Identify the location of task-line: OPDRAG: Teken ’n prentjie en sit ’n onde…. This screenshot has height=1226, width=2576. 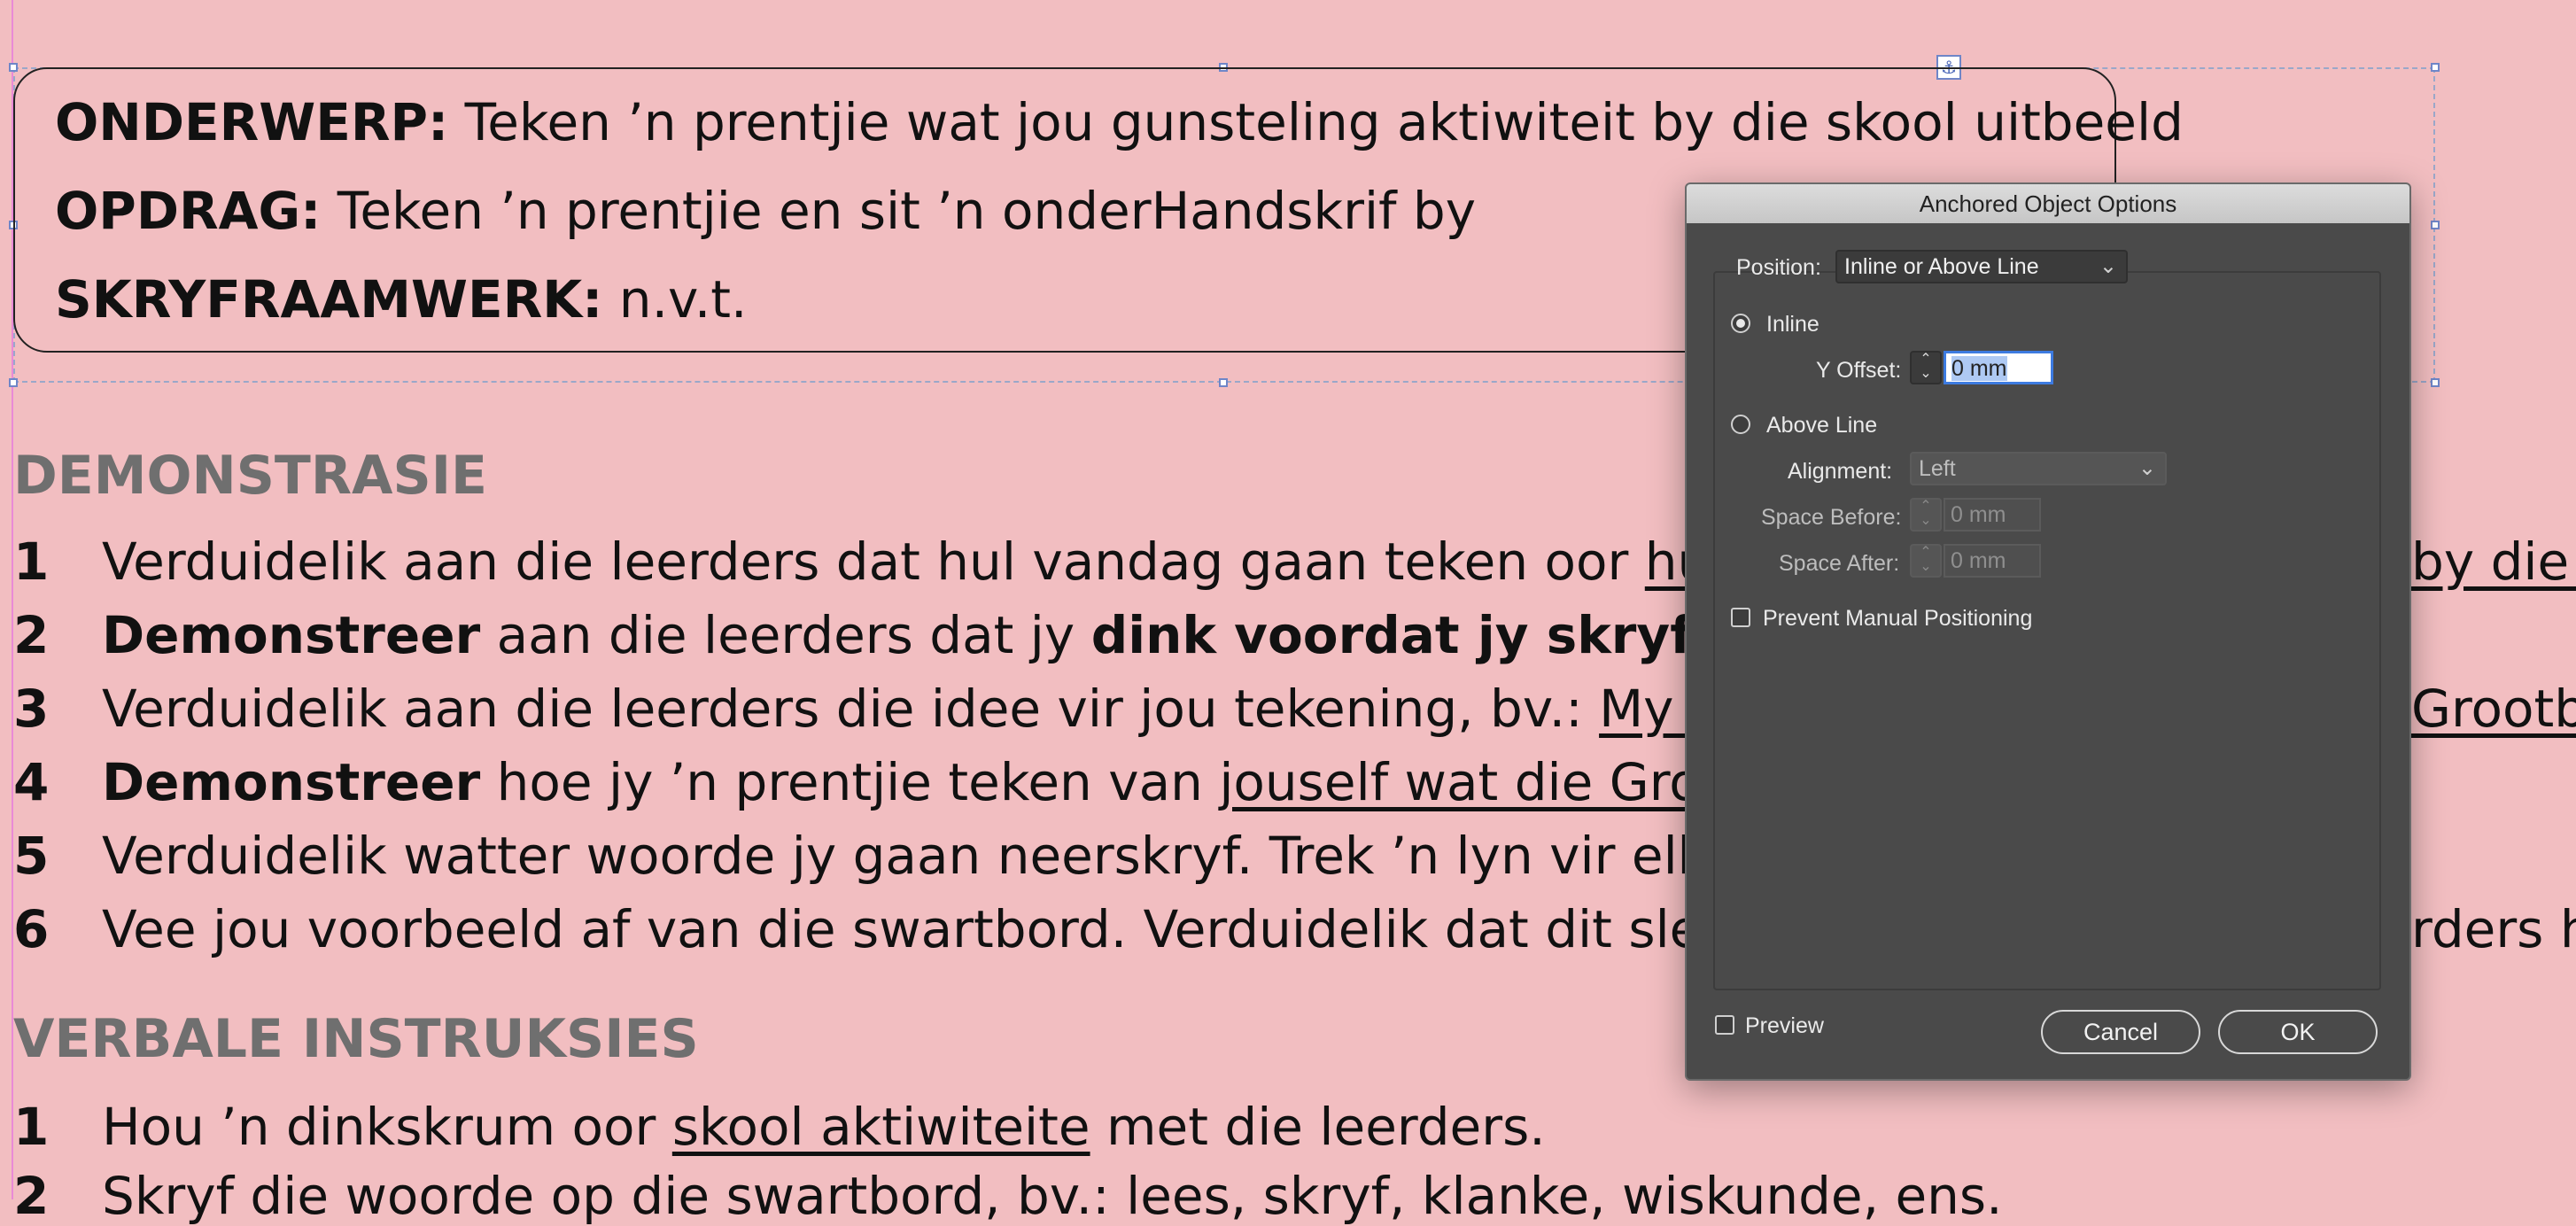
(765, 211).